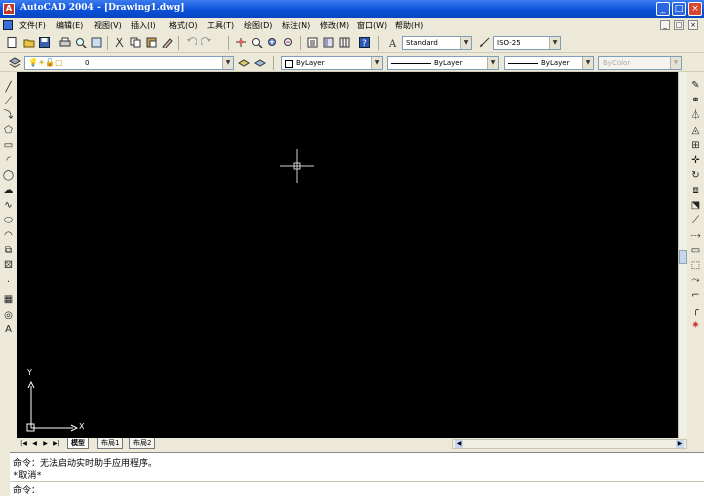 This screenshot has height=496, width=704. What do you see at coordinates (8, 116) in the screenshot?
I see `polyline-icon: ⤵` at bounding box center [8, 116].